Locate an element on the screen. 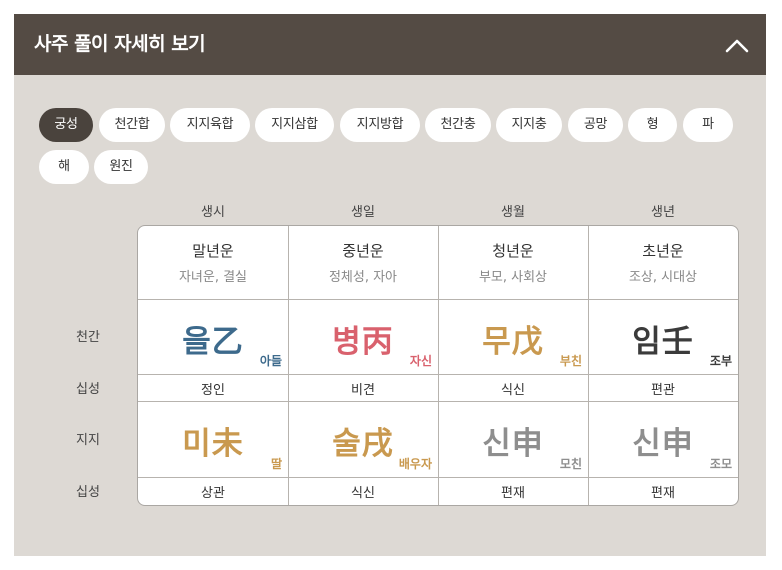  filter-chip-hae: 해 is located at coordinates (64, 167).